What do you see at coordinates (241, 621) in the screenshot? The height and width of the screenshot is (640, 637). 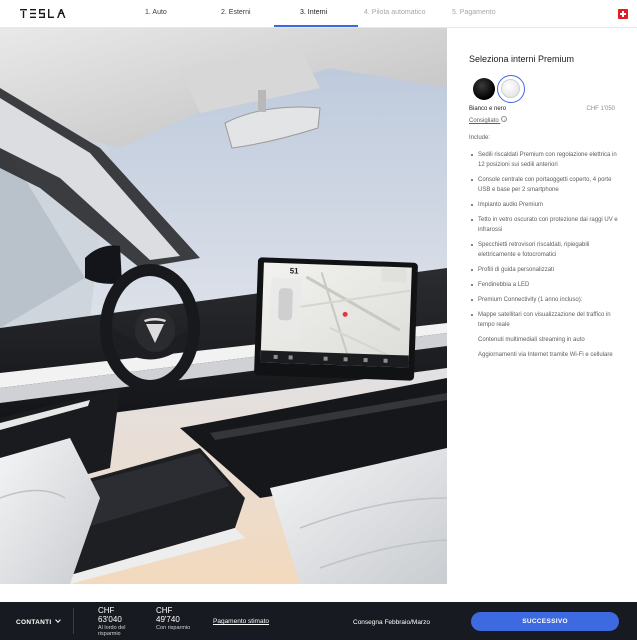 I see `estimated-payment-link: Pagamento stimato` at bounding box center [241, 621].